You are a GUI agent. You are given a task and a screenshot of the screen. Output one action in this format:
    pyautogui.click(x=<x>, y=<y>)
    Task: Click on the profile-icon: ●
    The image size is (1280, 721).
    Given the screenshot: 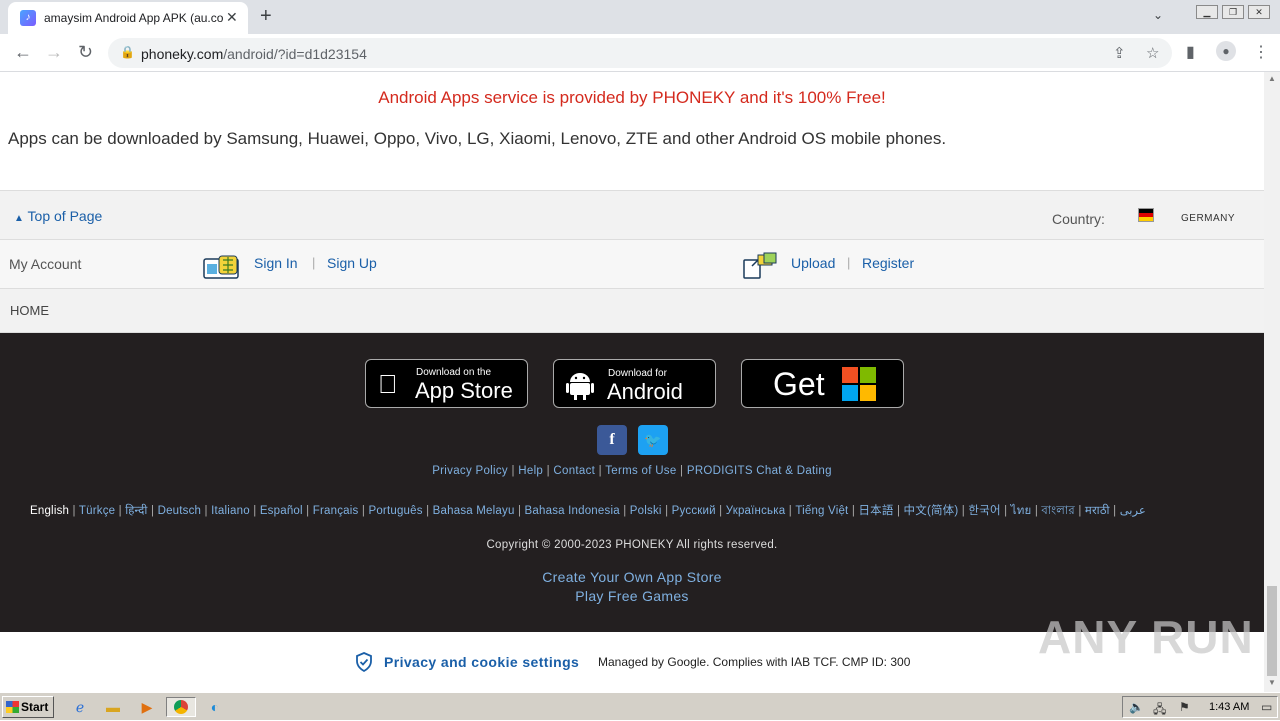 What is the action you would take?
    pyautogui.click(x=1226, y=51)
    